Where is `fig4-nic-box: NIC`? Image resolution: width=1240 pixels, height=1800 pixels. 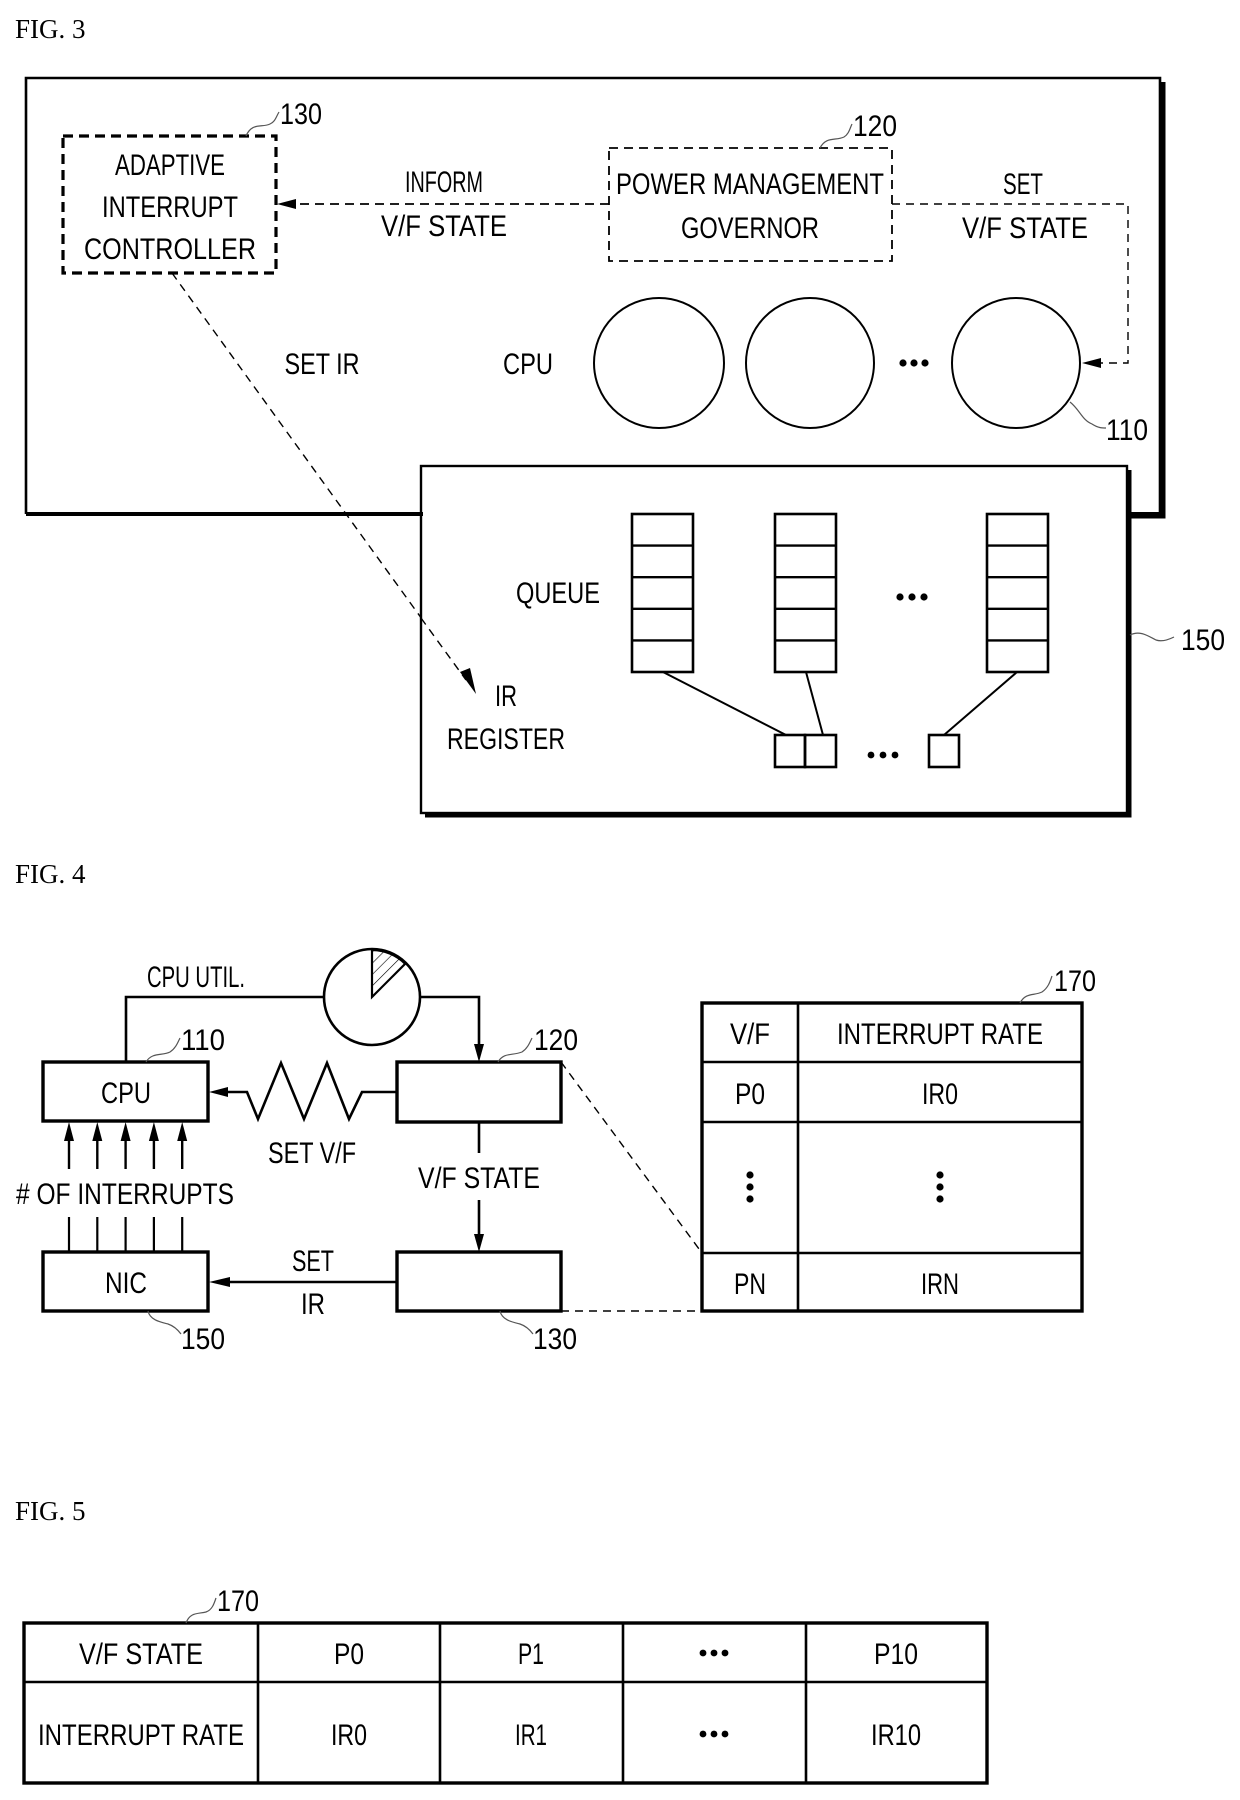 fig4-nic-box: NIC is located at coordinates (125, 1281).